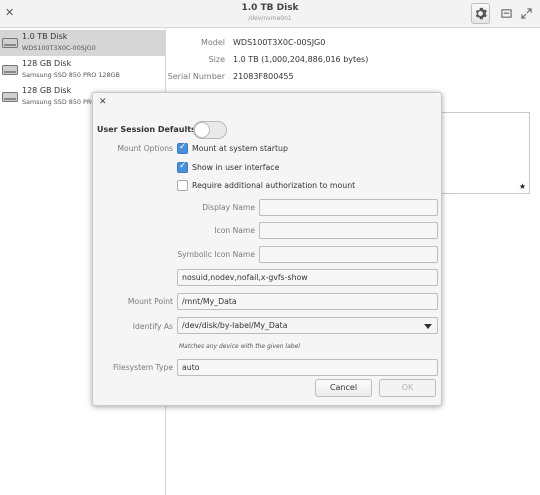 The image size is (540, 495). Describe the element at coordinates (212, 42) in the screenshot. I see `model-label: Model` at that location.